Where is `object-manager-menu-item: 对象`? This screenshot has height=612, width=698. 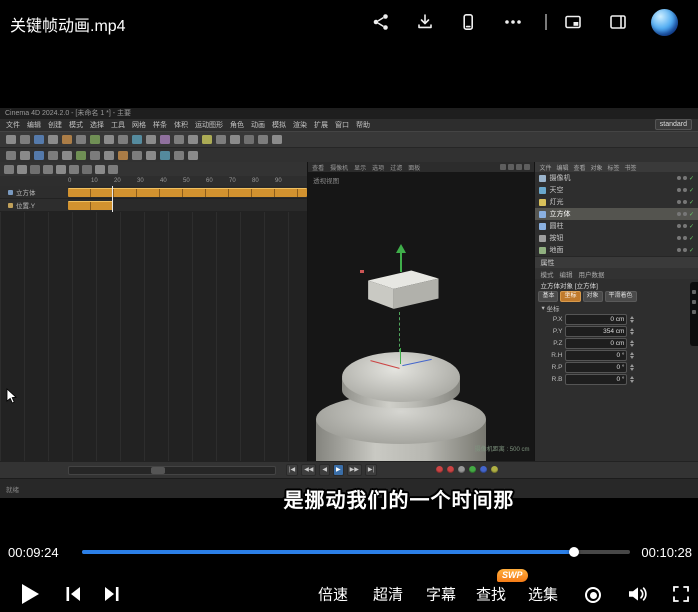 object-manager-menu-item: 对象 is located at coordinates (597, 167).